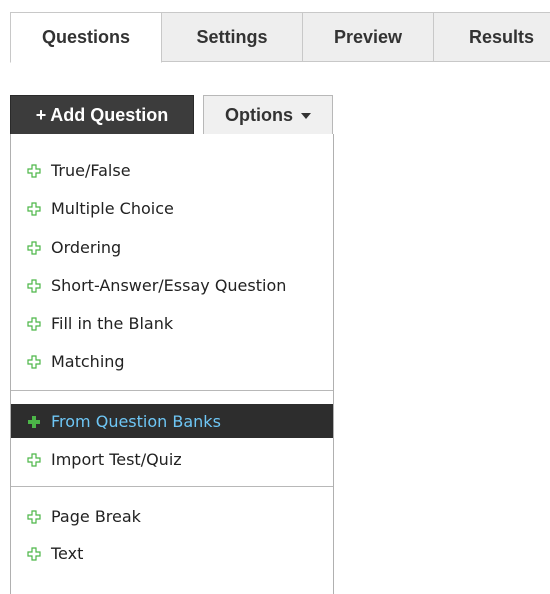 The height and width of the screenshot is (594, 550). I want to click on menu-item-from-question-banks: From Question Banks, so click(172, 421).